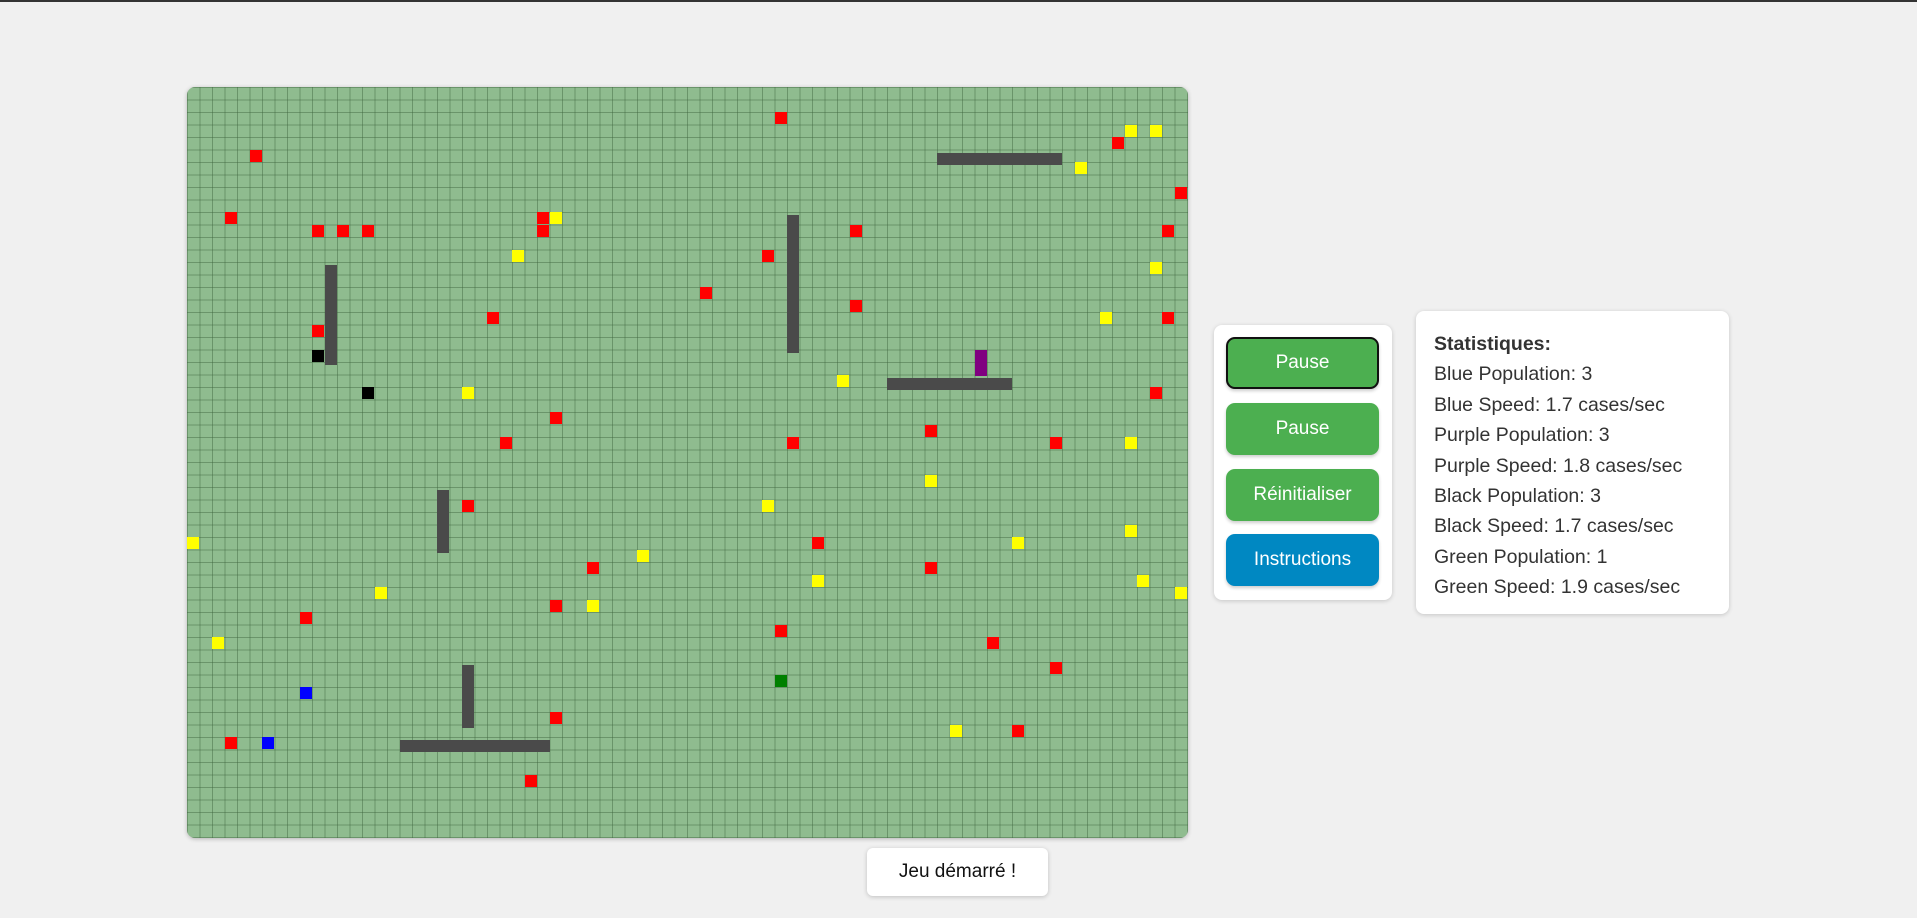  I want to click on stat-black-population: Black Population: 3, so click(1517, 496).